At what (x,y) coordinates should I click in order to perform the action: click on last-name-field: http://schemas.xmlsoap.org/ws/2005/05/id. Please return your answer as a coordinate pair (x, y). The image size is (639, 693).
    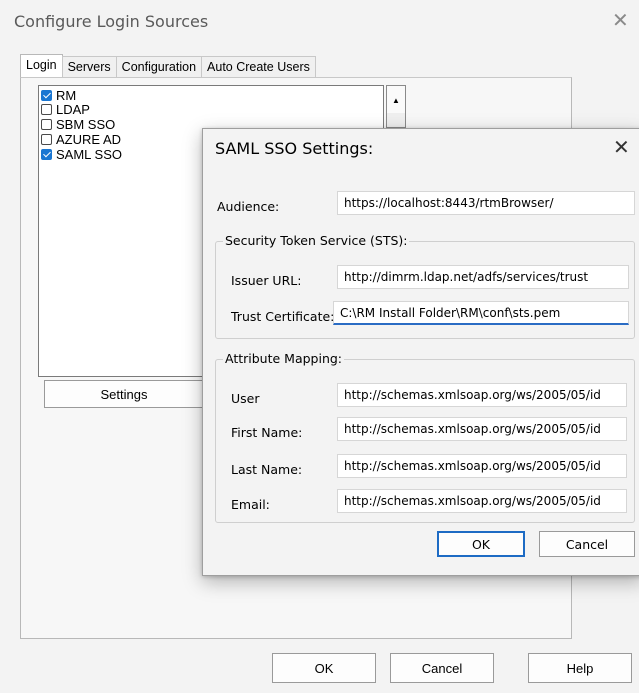
    Looking at the image, I should click on (482, 466).